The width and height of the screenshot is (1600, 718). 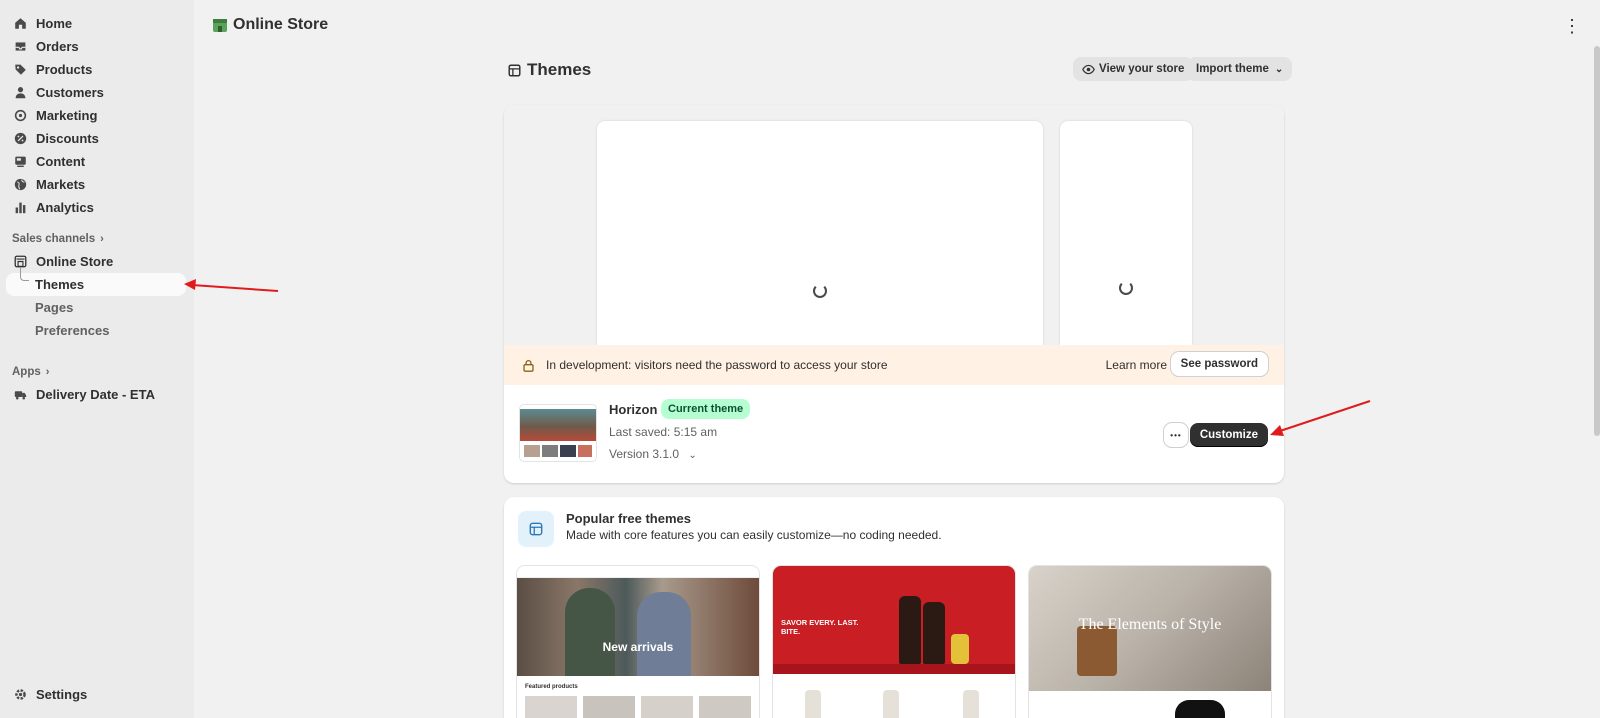 I want to click on sidebar-item-label: Markets, so click(x=61, y=184).